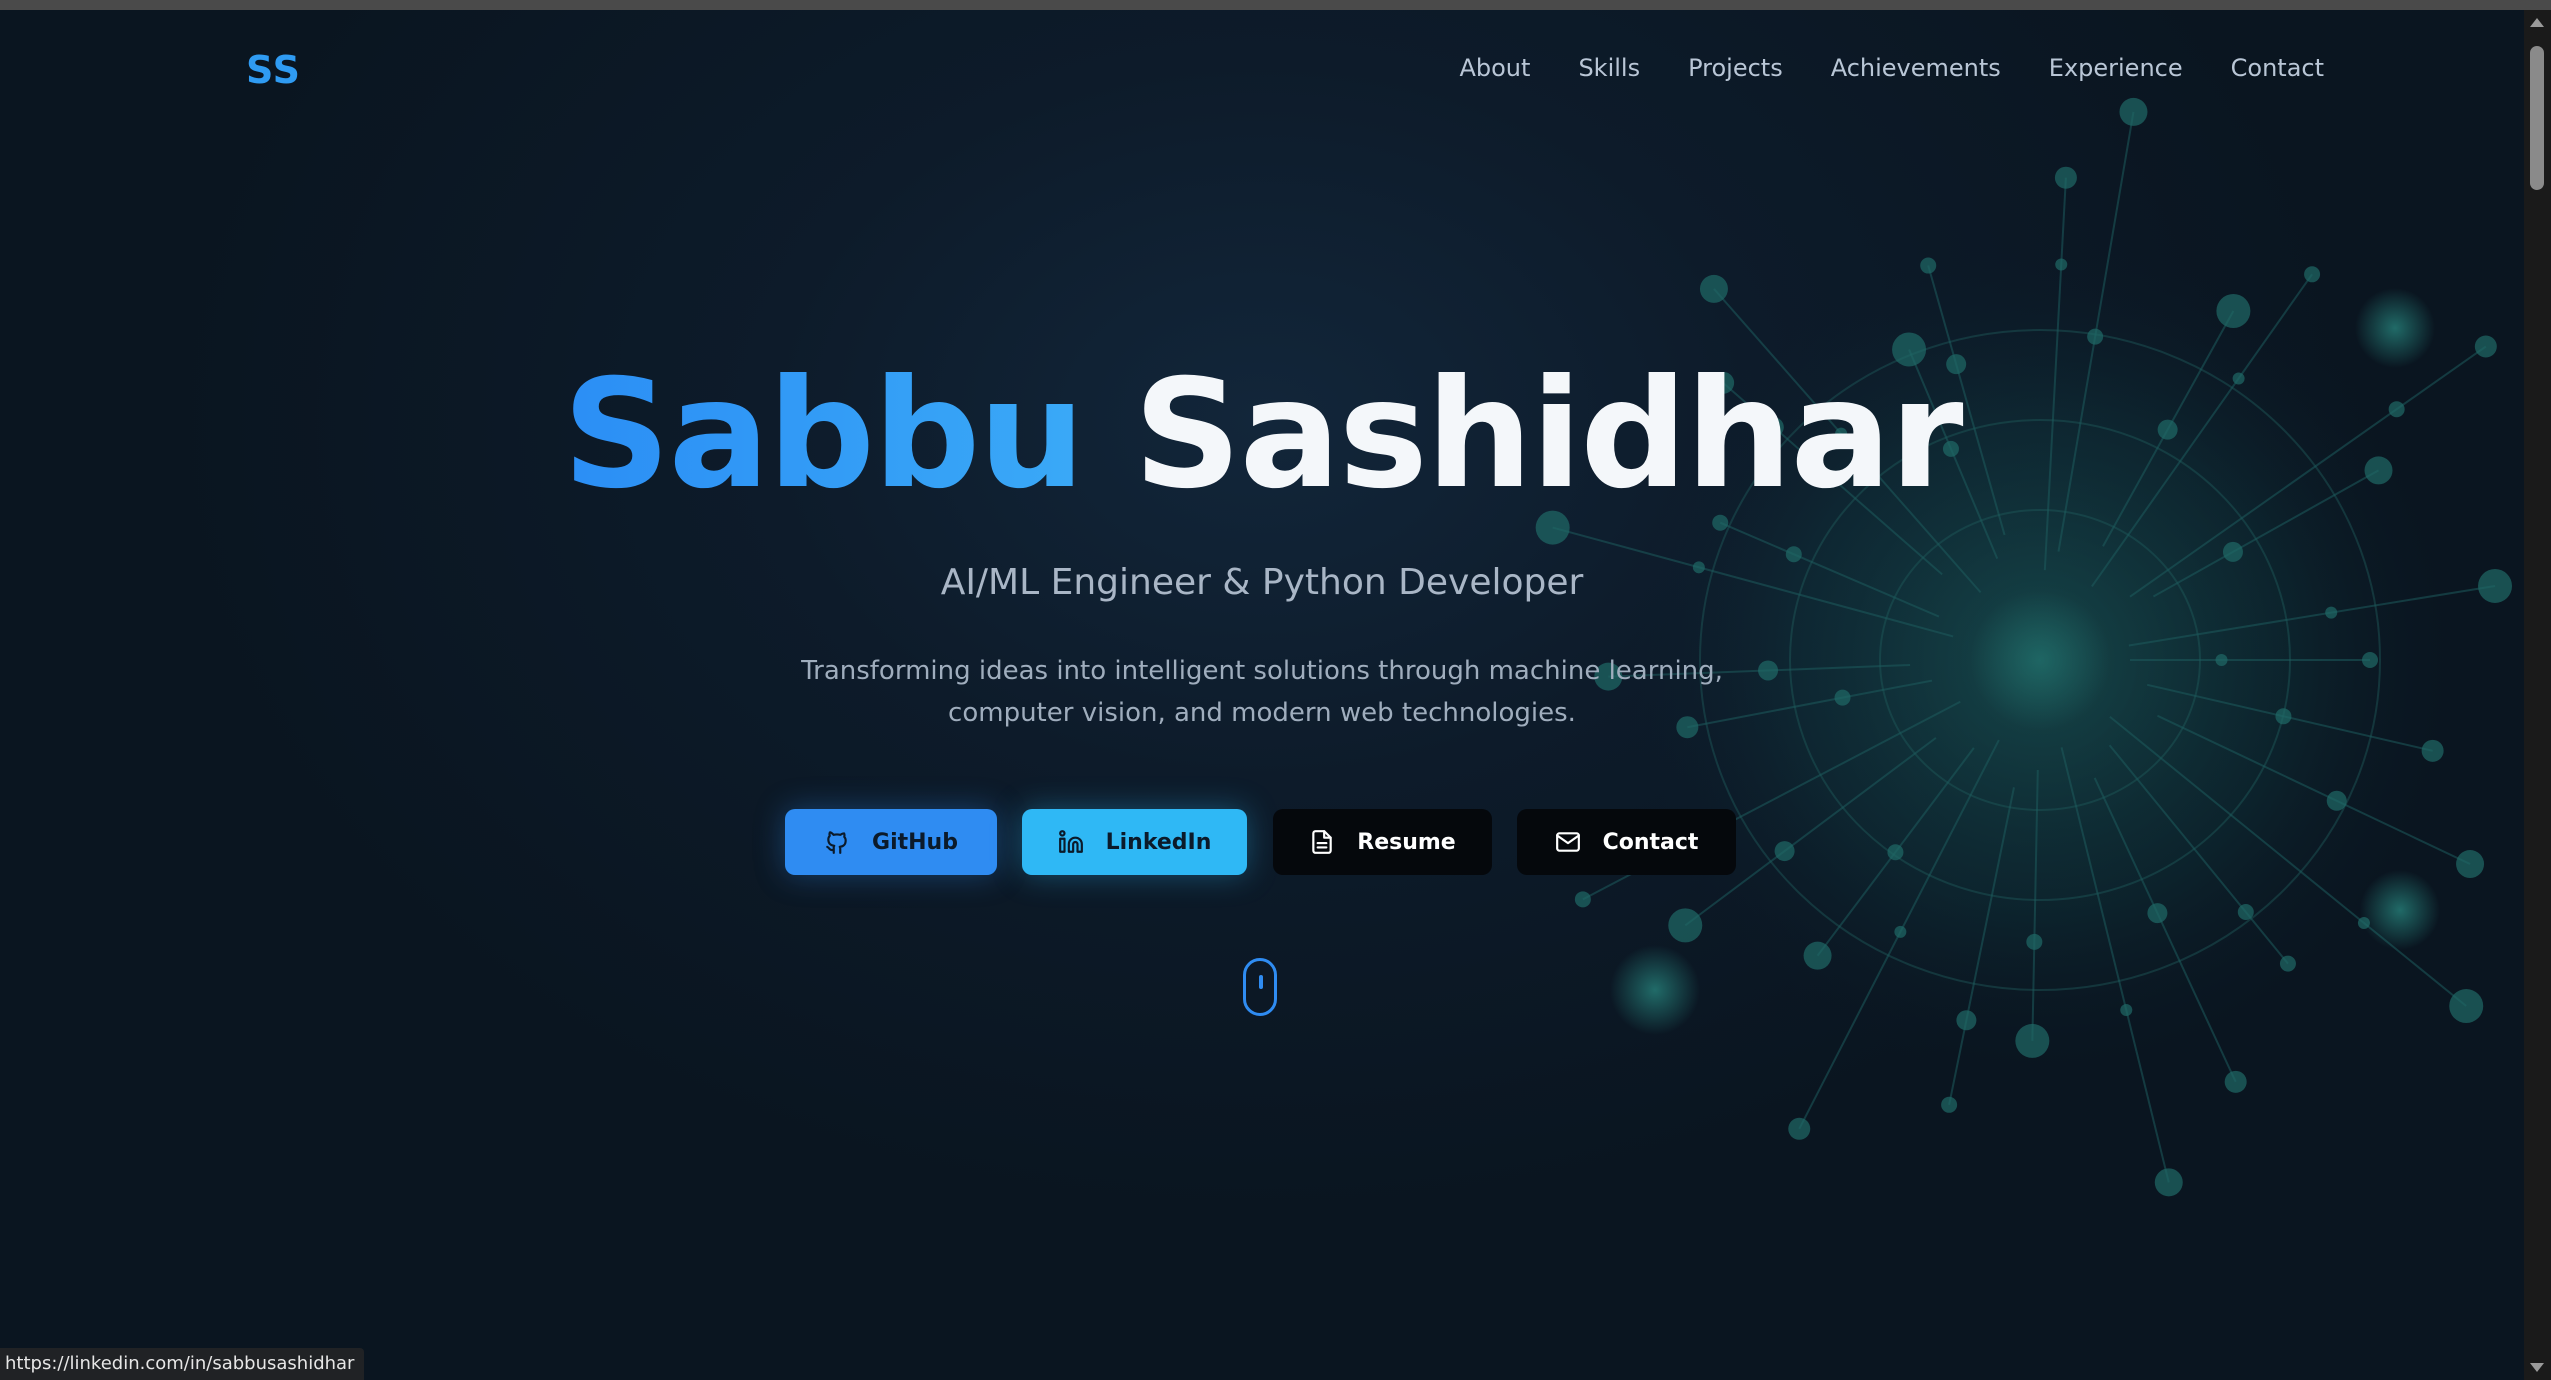 The height and width of the screenshot is (1380, 2551). Describe the element at coordinates (1406, 842) in the screenshot. I see `resume-button-label: Resume` at that location.